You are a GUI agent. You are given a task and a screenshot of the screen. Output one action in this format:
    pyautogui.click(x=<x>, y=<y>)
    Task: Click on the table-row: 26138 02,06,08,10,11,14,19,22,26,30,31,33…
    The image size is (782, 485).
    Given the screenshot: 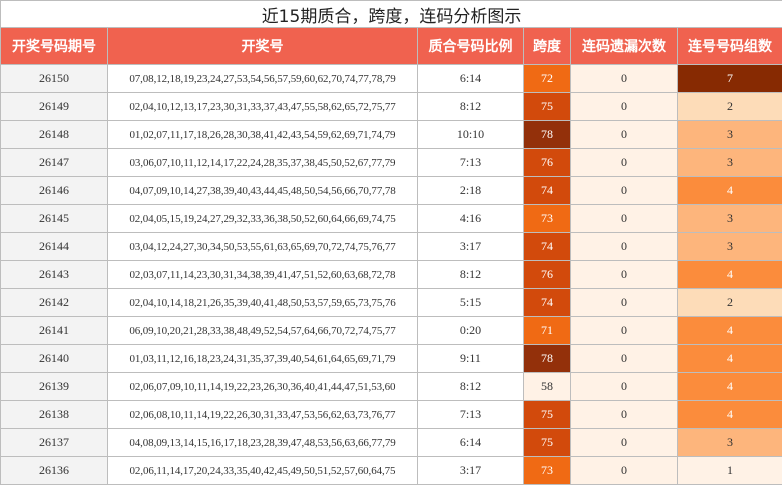 What is the action you would take?
    pyautogui.click(x=391, y=414)
    